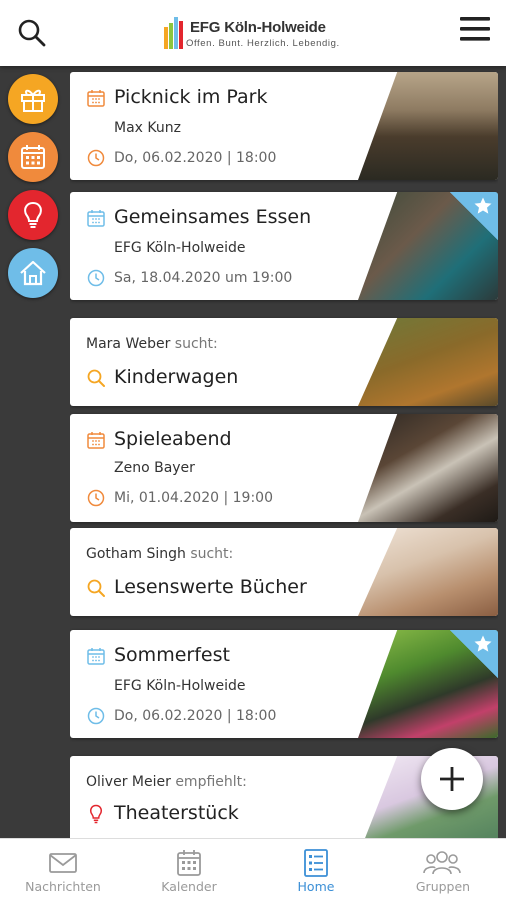 This screenshot has height=900, width=506. What do you see at coordinates (176, 377) in the screenshot?
I see `request-title: Kinderwagen` at bounding box center [176, 377].